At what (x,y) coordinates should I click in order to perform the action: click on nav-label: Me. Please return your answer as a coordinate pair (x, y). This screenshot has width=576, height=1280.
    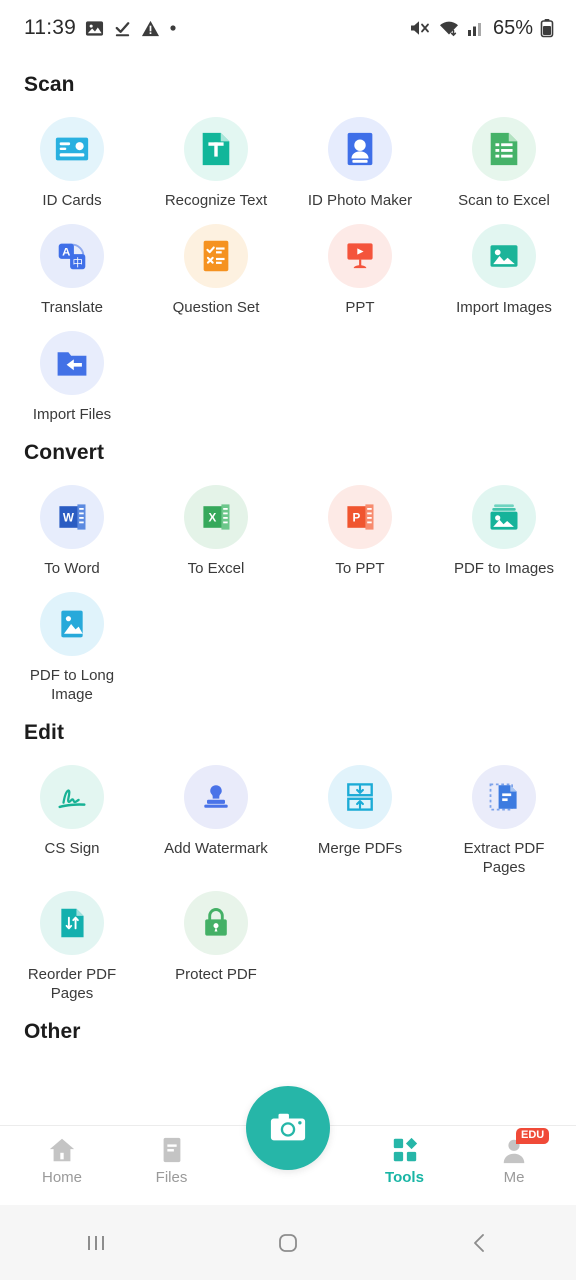
    Looking at the image, I should click on (514, 1177).